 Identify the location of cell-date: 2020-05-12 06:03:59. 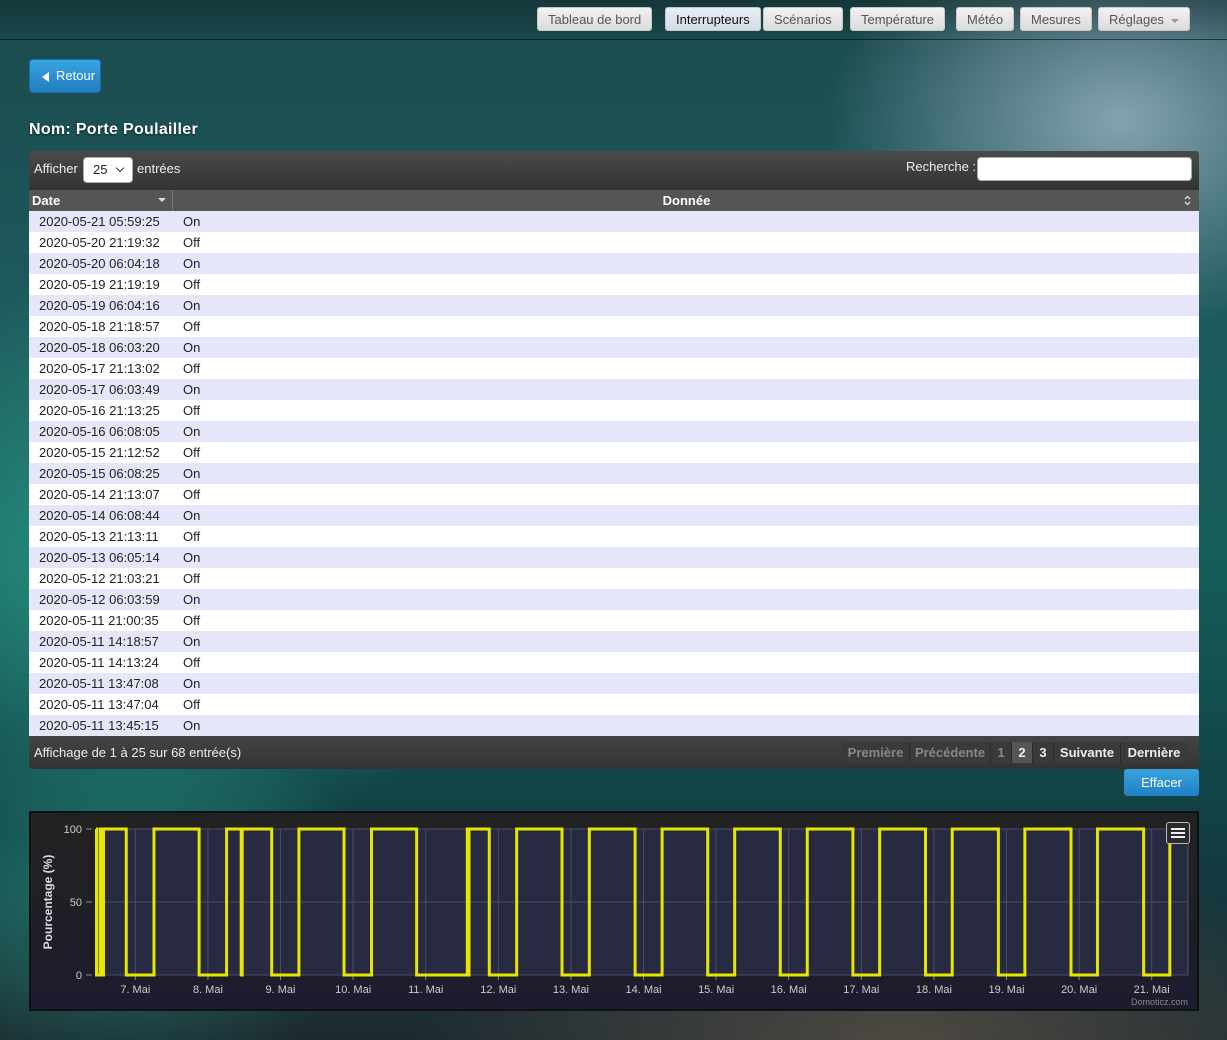
(99, 599).